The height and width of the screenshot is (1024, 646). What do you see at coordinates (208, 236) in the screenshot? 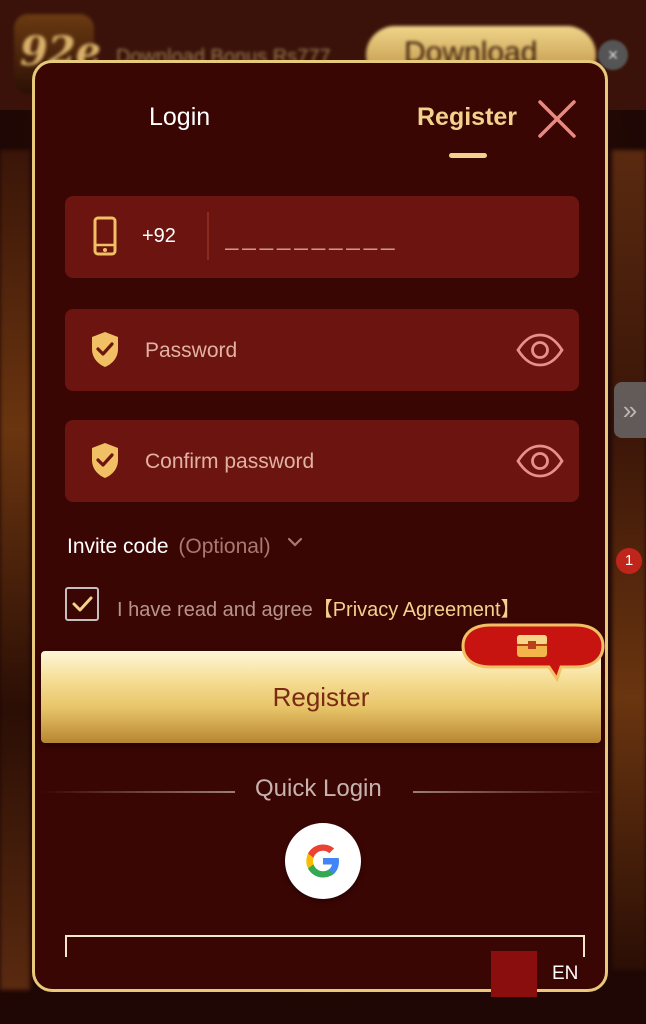
I see `phone-divider` at bounding box center [208, 236].